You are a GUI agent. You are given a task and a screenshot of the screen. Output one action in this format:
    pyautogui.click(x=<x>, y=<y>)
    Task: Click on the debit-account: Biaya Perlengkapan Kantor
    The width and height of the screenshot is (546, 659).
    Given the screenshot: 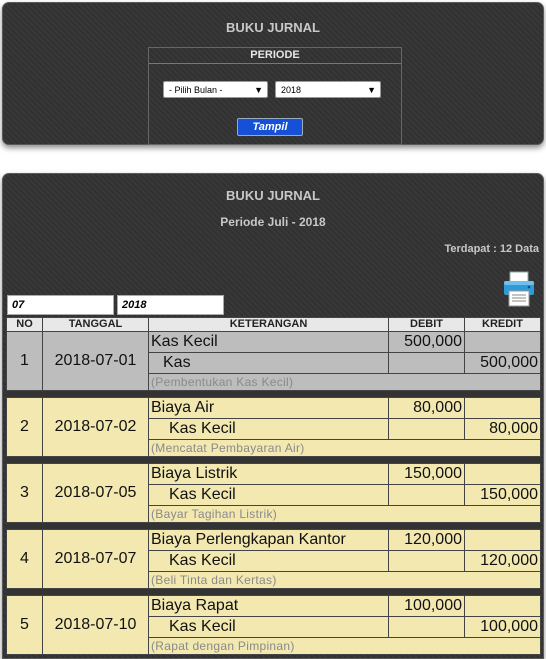 What is the action you would take?
    pyautogui.click(x=268, y=540)
    